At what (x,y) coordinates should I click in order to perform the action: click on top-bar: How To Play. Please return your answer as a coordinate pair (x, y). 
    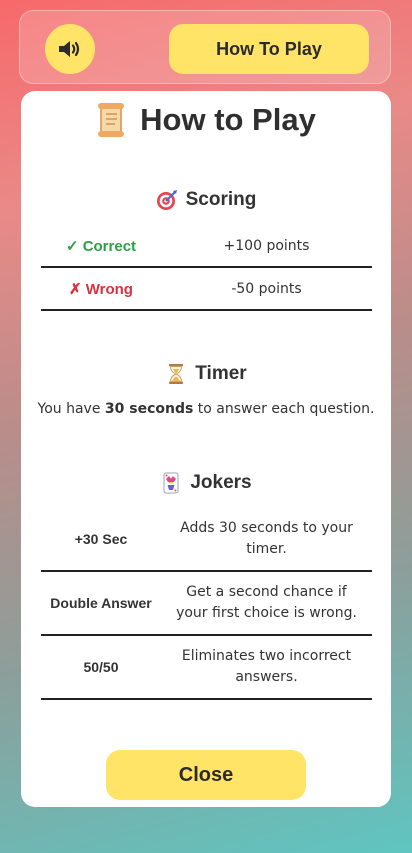
    Looking at the image, I should click on (205, 47).